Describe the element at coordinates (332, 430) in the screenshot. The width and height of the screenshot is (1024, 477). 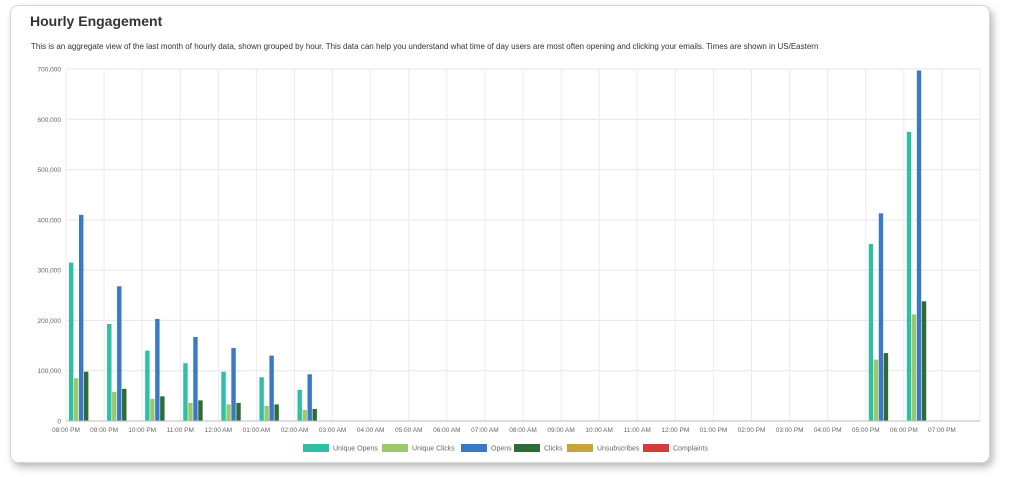
I see `x-tick-label: 03:00 AM` at that location.